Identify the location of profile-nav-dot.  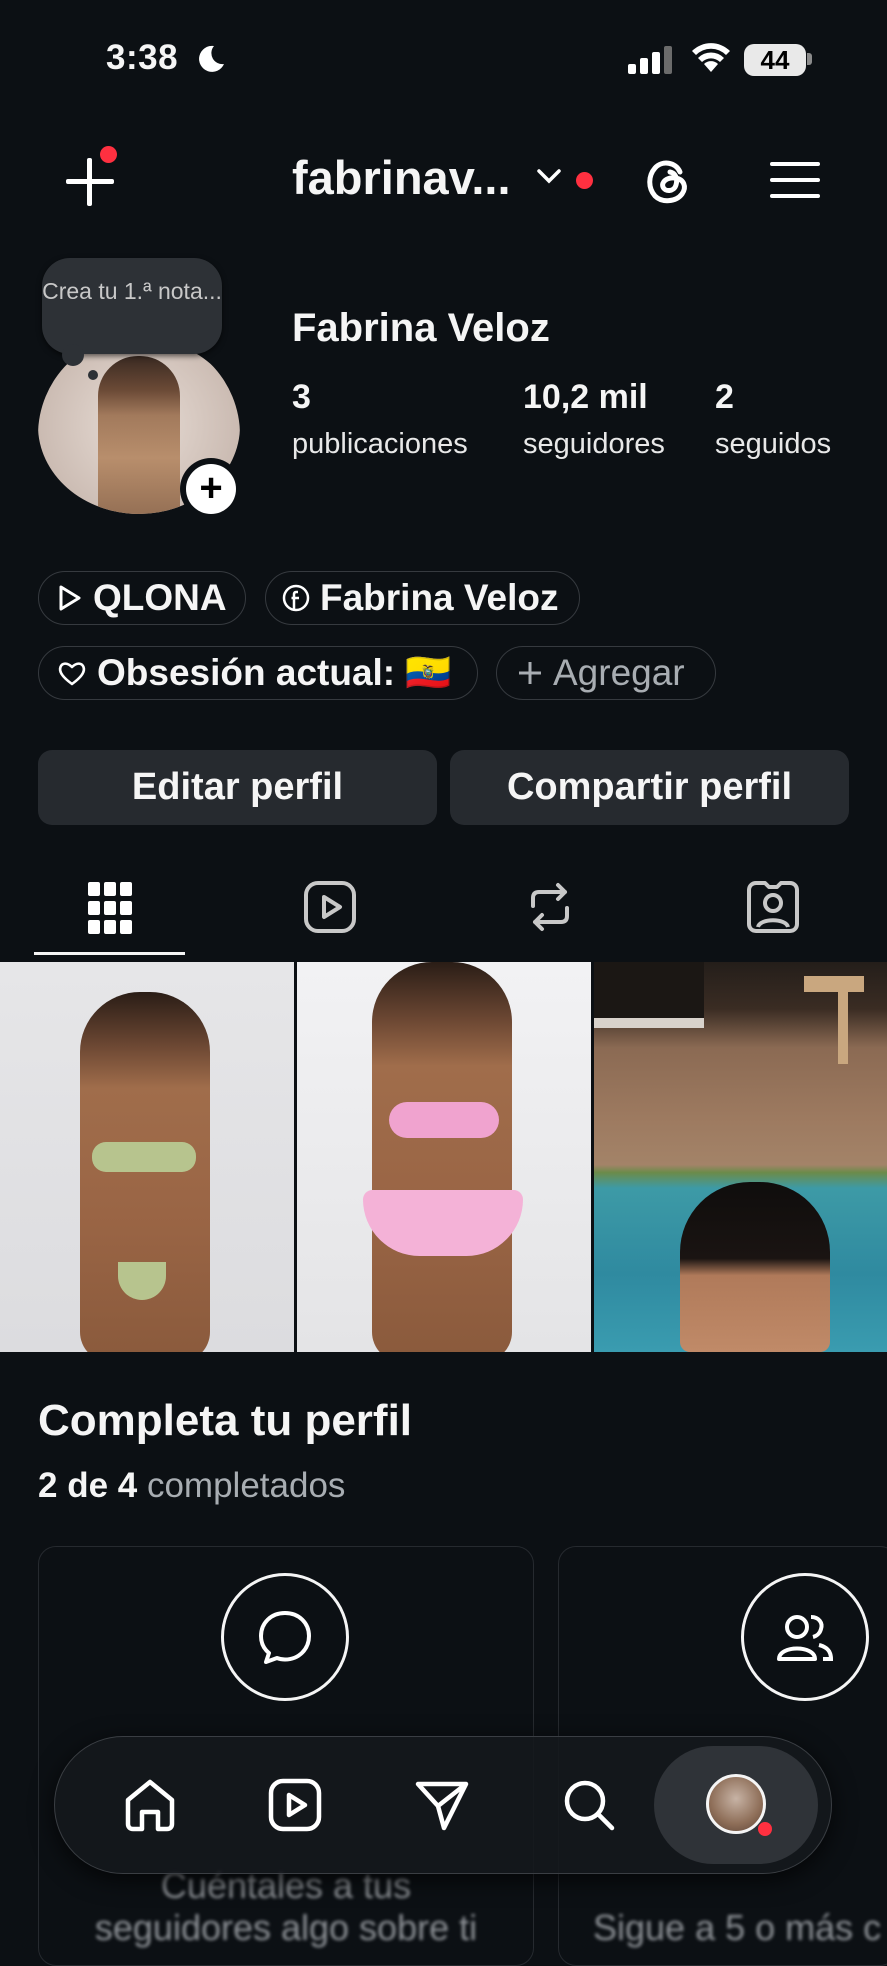
(765, 1829).